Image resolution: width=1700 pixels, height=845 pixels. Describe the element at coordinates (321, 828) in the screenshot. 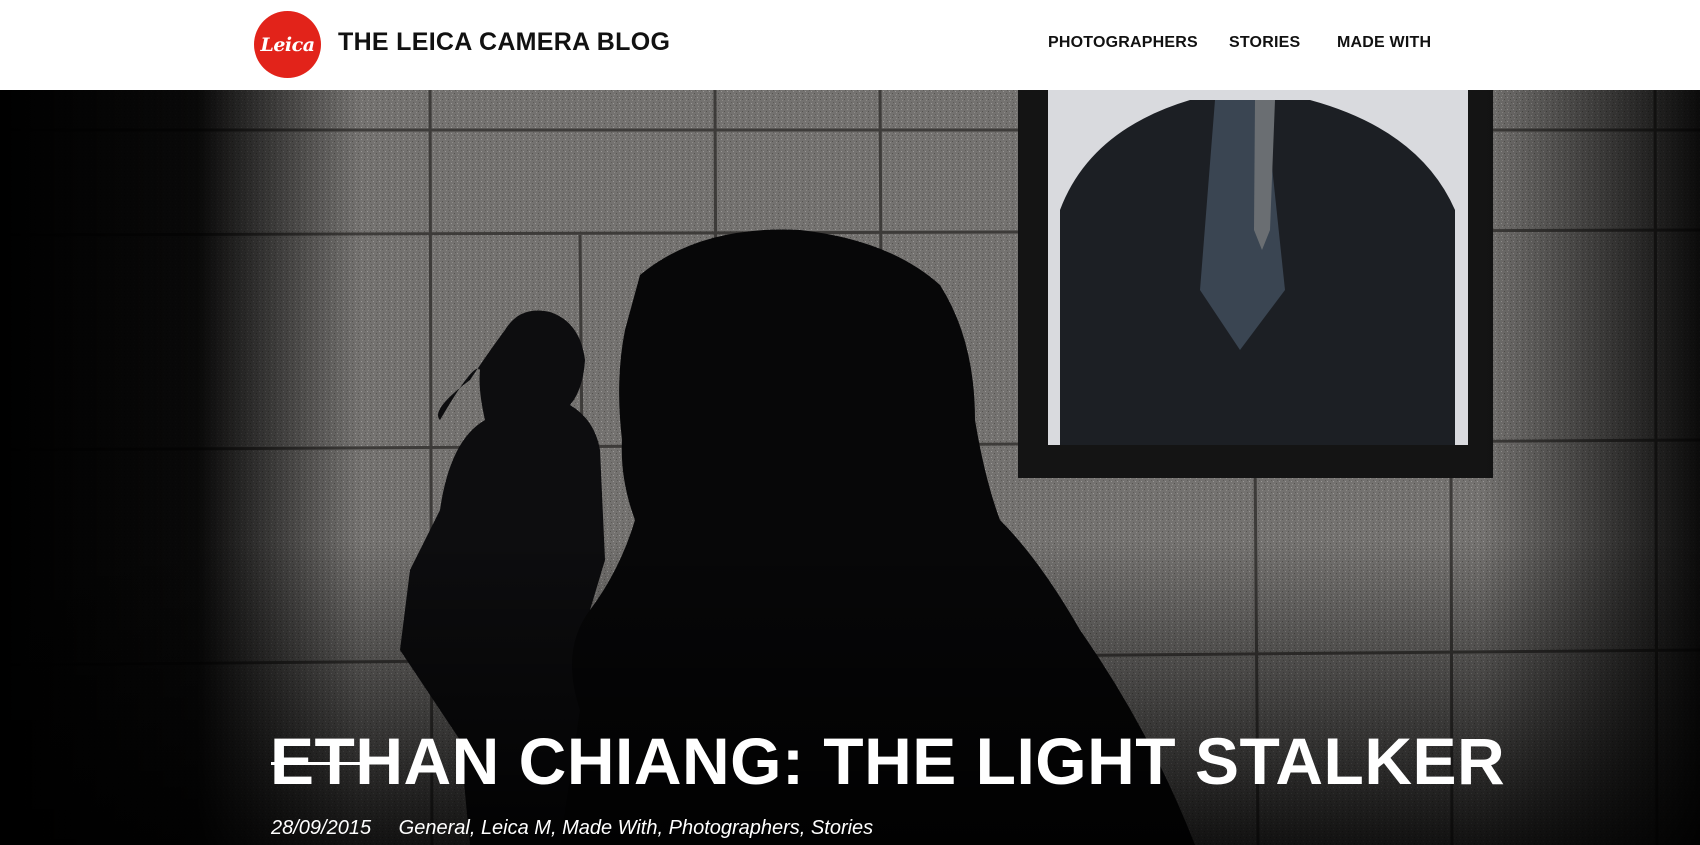

I see `post-date: 28/09/2015` at that location.